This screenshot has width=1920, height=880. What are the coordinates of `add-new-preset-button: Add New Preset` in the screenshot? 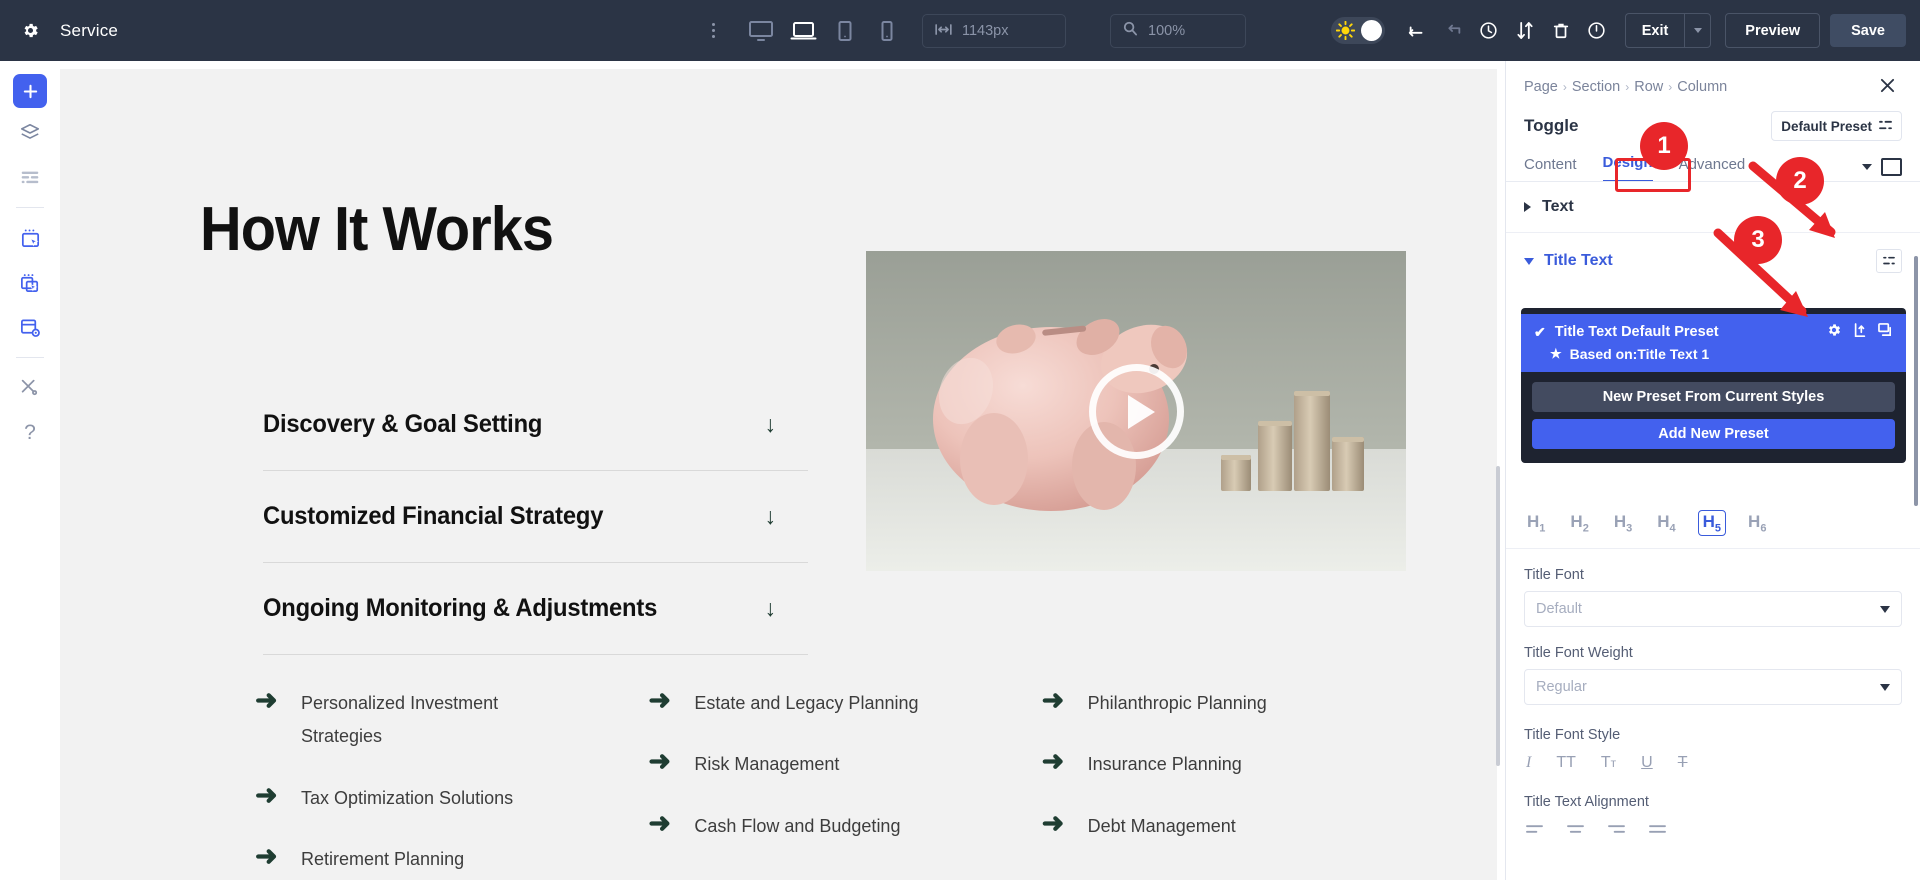 It's located at (1713, 434).